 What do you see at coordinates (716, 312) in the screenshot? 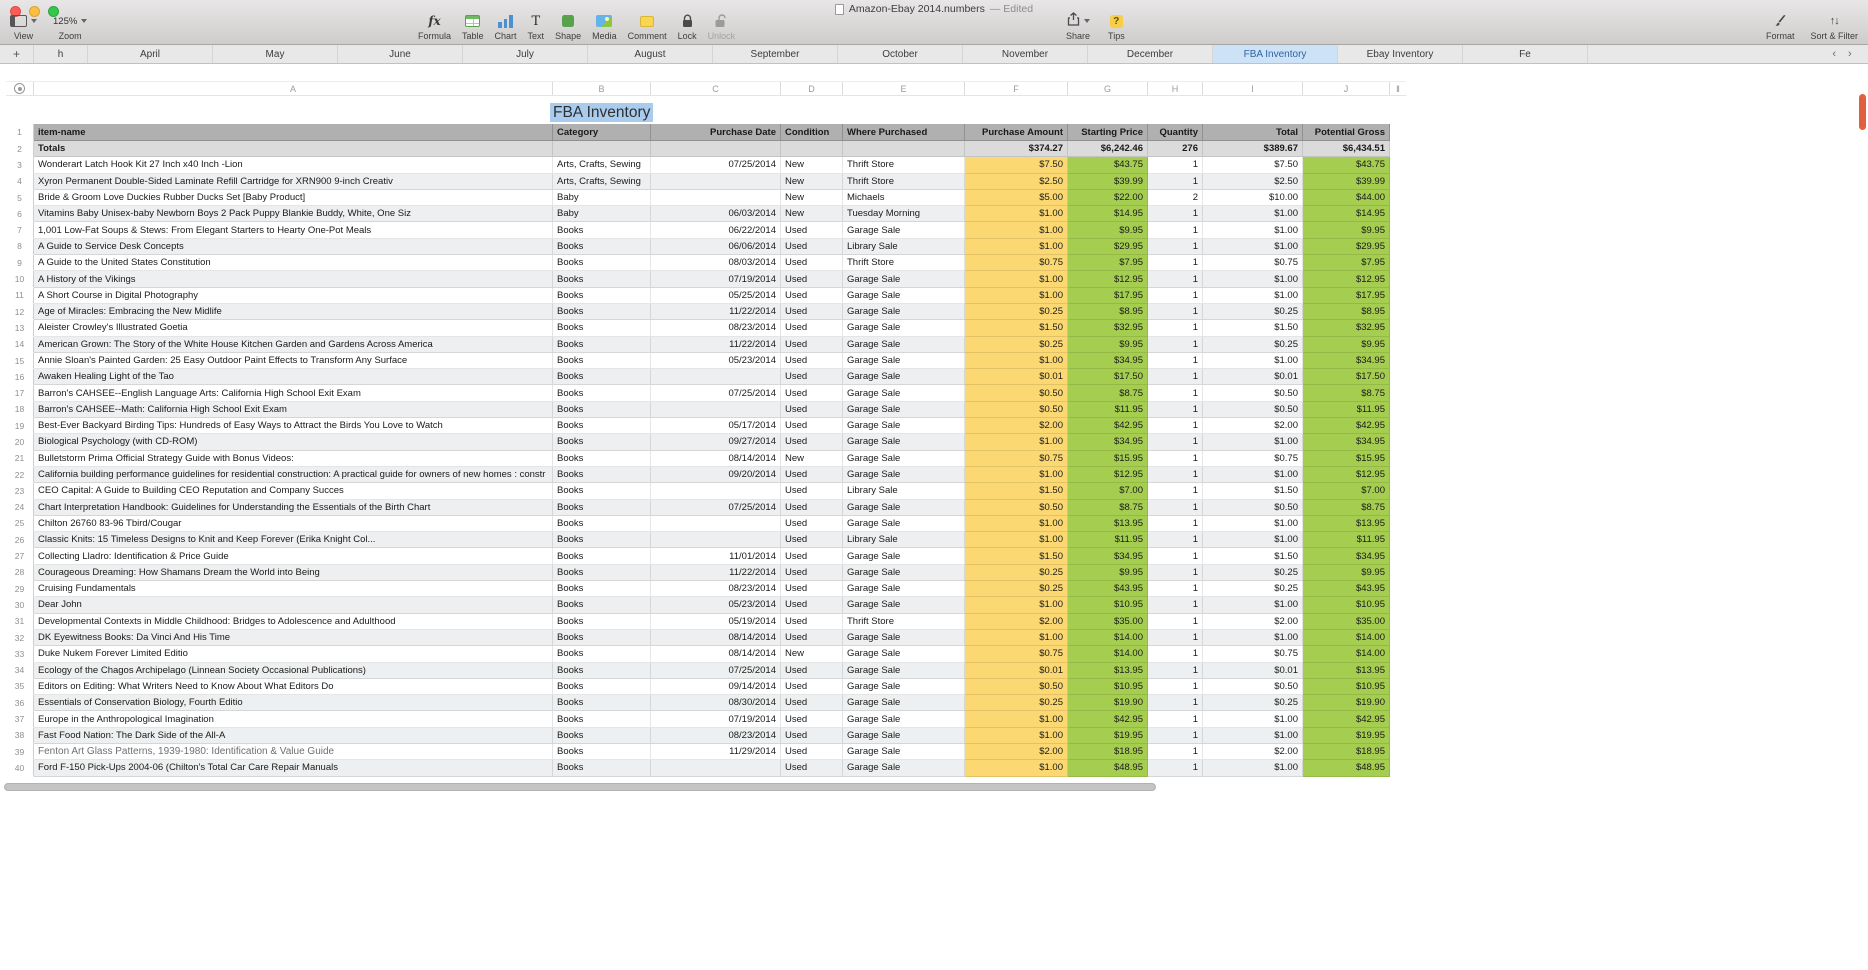
I see `cell: 11/22/2014` at bounding box center [716, 312].